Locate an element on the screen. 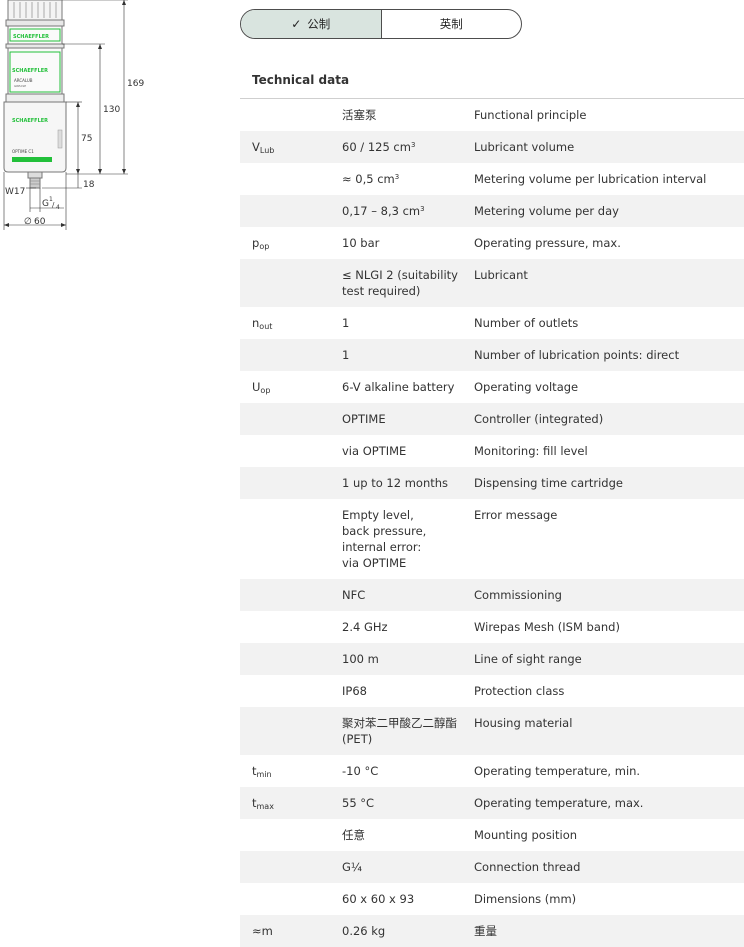  table-row: 60 x 60 x 93 Dimensions (mm) is located at coordinates (492, 899).